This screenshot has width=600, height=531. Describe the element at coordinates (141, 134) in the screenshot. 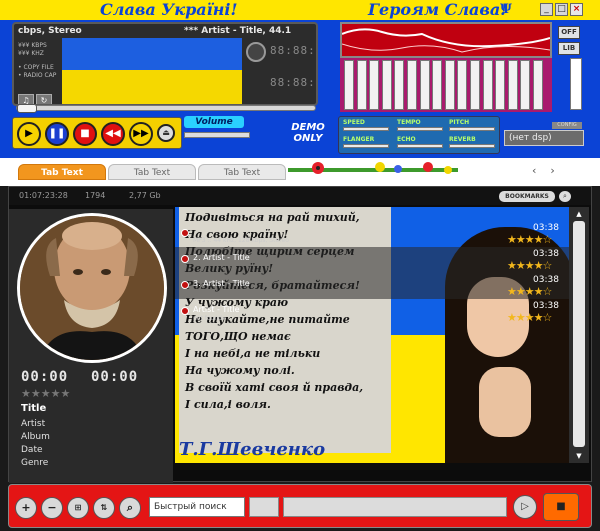

I see `next-button: ▶▶` at that location.